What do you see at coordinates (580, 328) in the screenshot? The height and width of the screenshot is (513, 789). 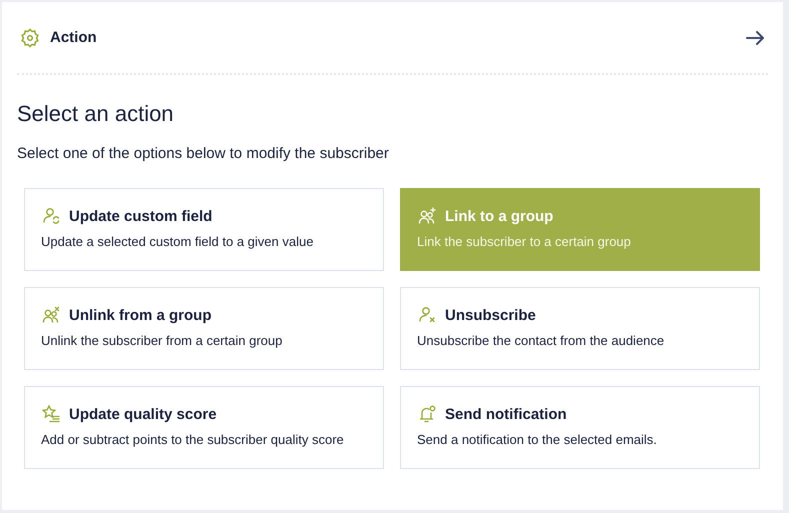 I see `action-option-card: Unsubscribe Unsubscribe the contact from the audience` at bounding box center [580, 328].